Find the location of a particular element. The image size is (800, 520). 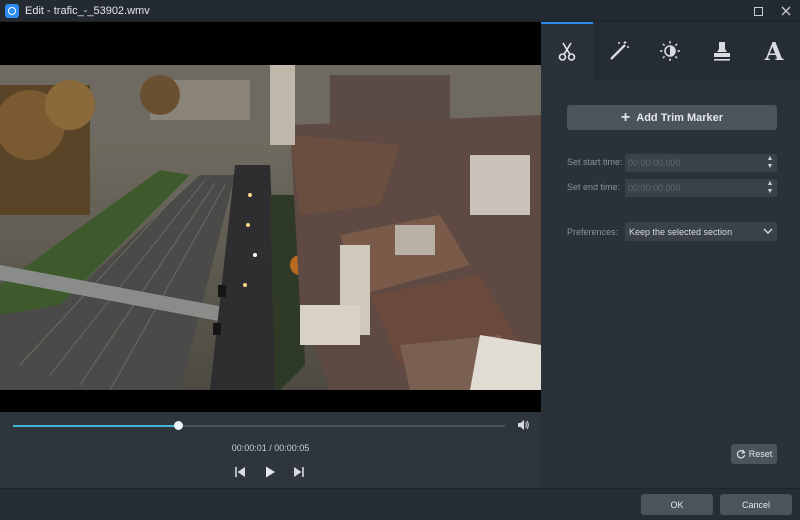

start-time-input: 00:00:00.000 ▲ ▼ is located at coordinates (701, 163).